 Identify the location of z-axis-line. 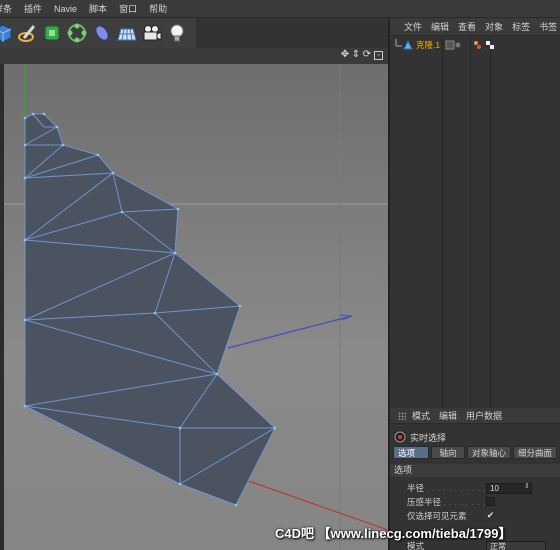
(290, 332).